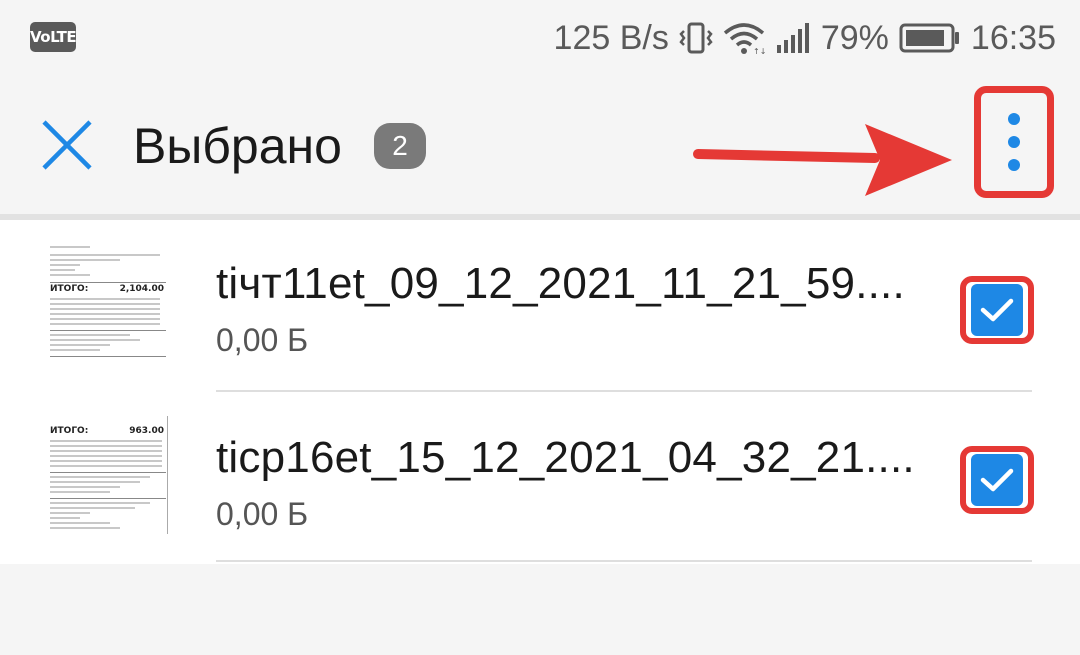 The height and width of the screenshot is (655, 1080). Describe the element at coordinates (1013, 37) in the screenshot. I see `clock: 16:35` at that location.